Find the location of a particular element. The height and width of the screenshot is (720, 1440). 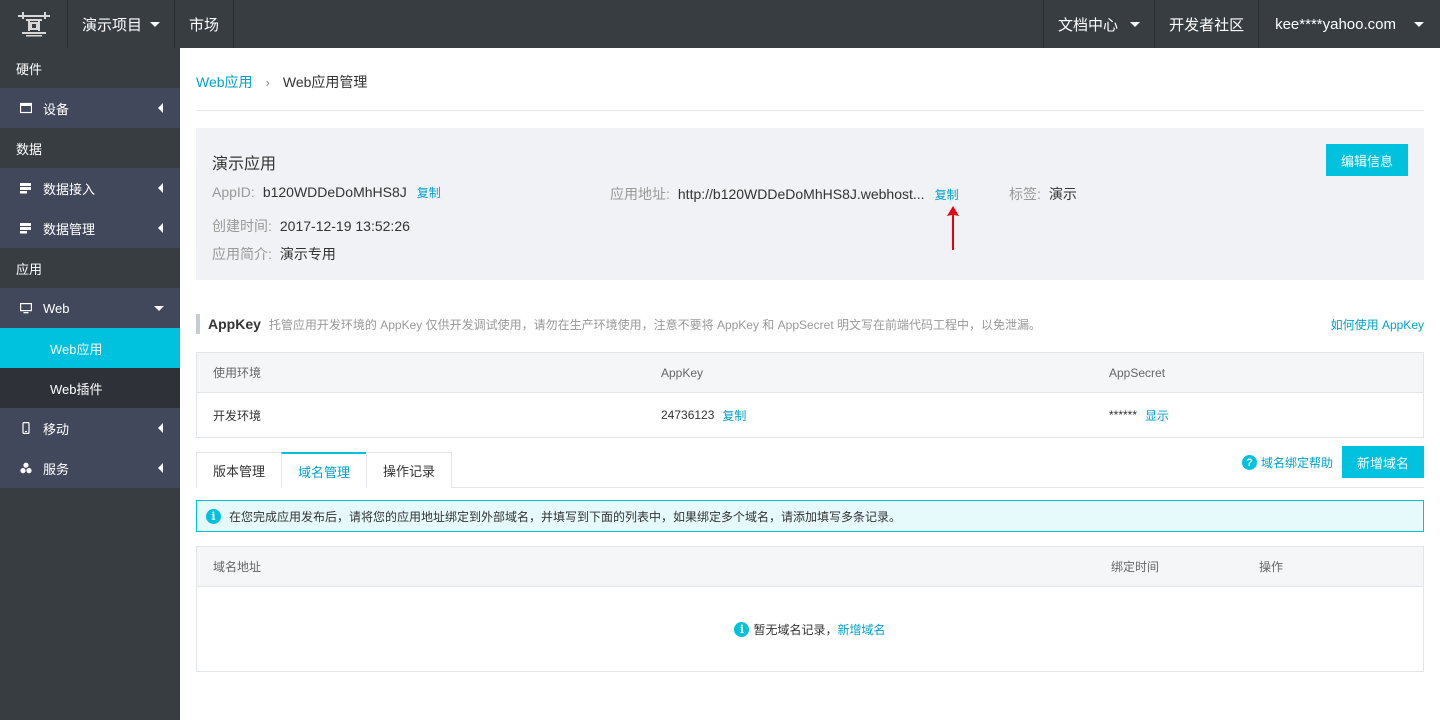

breadcrumb: Web应用 › Web应用管理 is located at coordinates (281, 82).